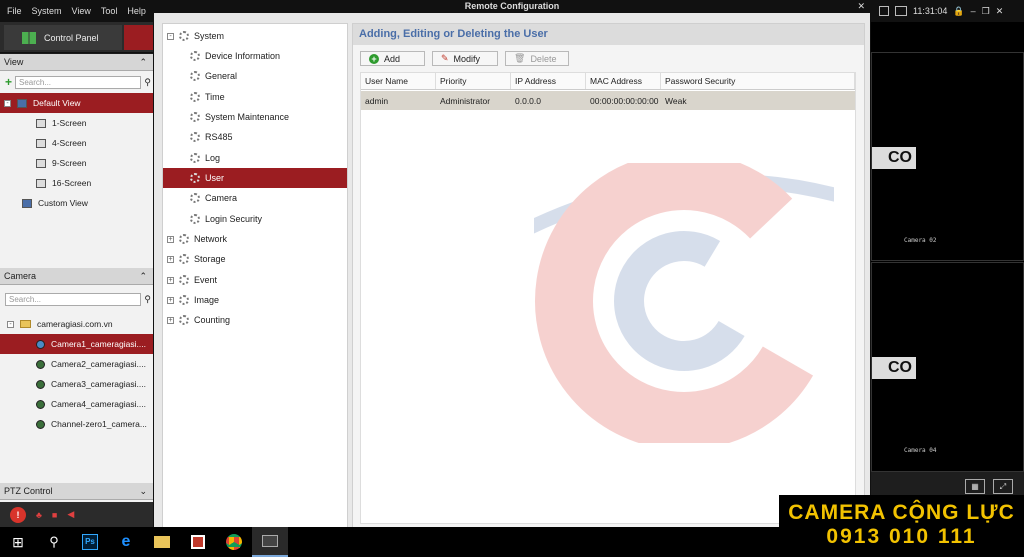 The width and height of the screenshot is (1024, 557). I want to click on expand-icon: ⌄, so click(143, 491).